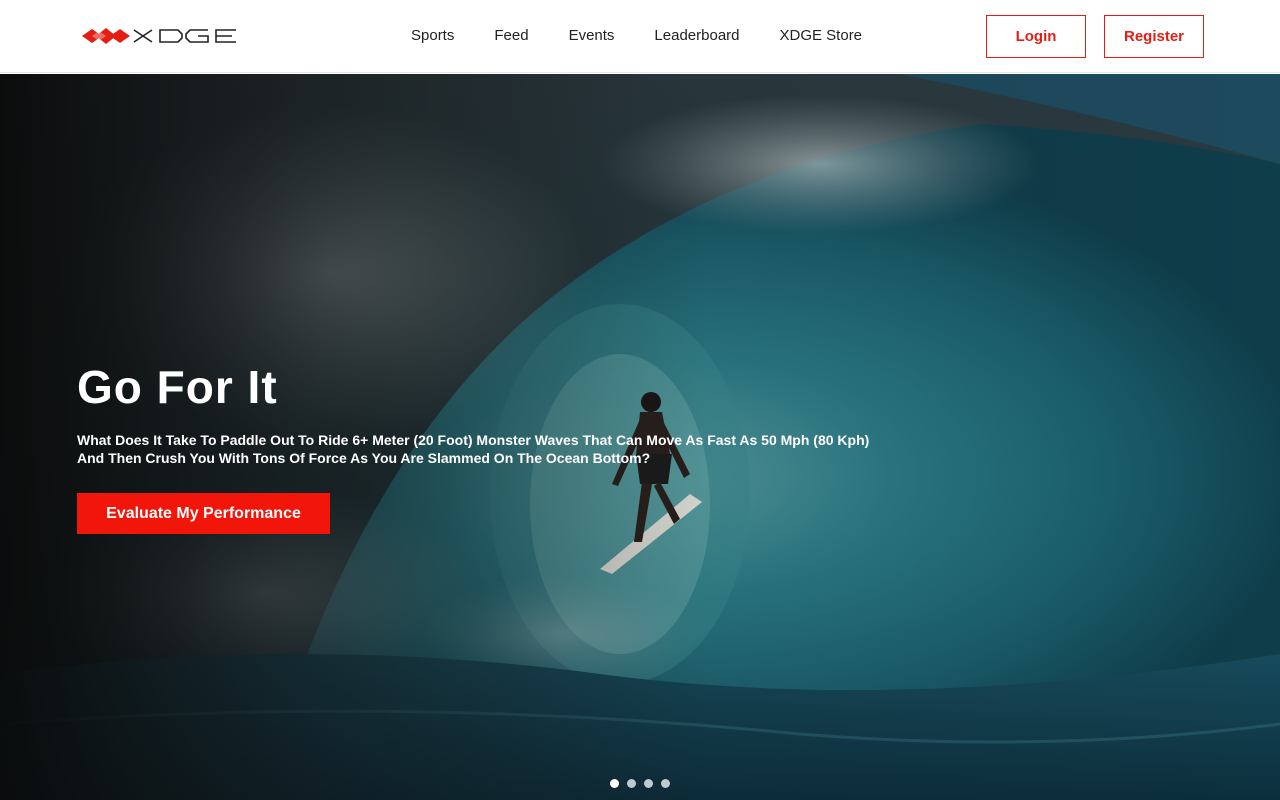 The height and width of the screenshot is (800, 1280). What do you see at coordinates (821, 36) in the screenshot?
I see `nav-xdge-store: XDGE Store` at bounding box center [821, 36].